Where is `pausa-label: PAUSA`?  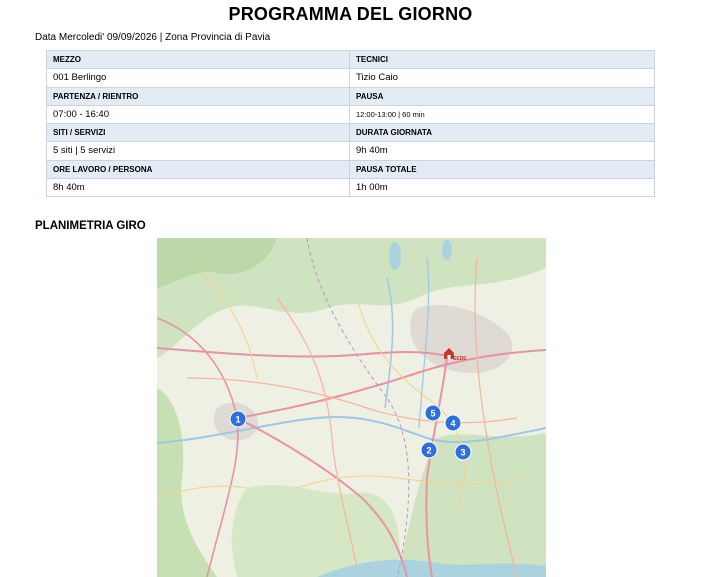 pausa-label: PAUSA is located at coordinates (502, 96).